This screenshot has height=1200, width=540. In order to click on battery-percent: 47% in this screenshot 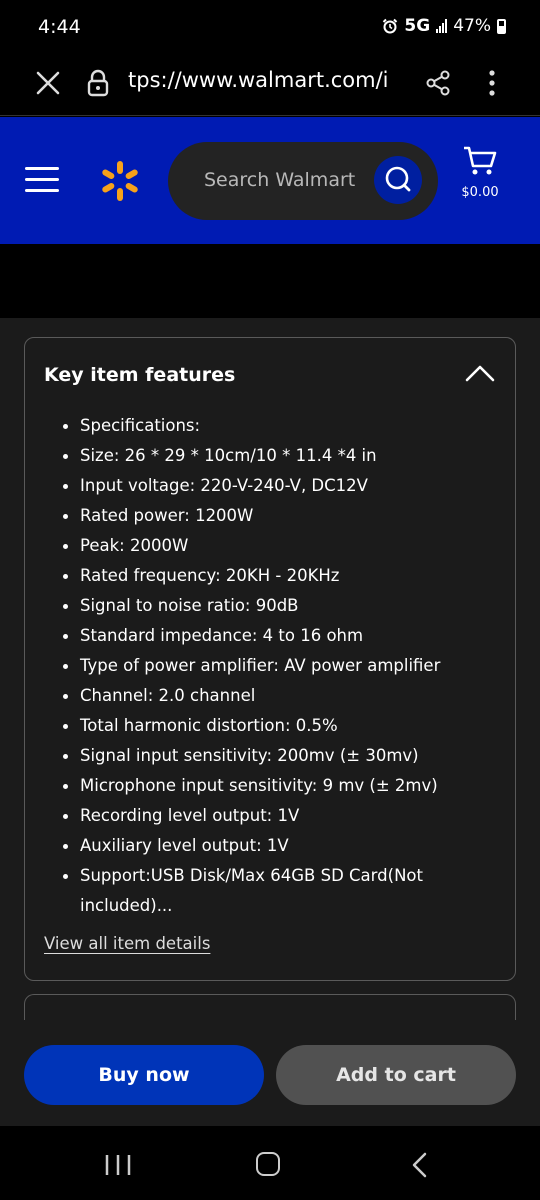, I will do `click(472, 26)`.